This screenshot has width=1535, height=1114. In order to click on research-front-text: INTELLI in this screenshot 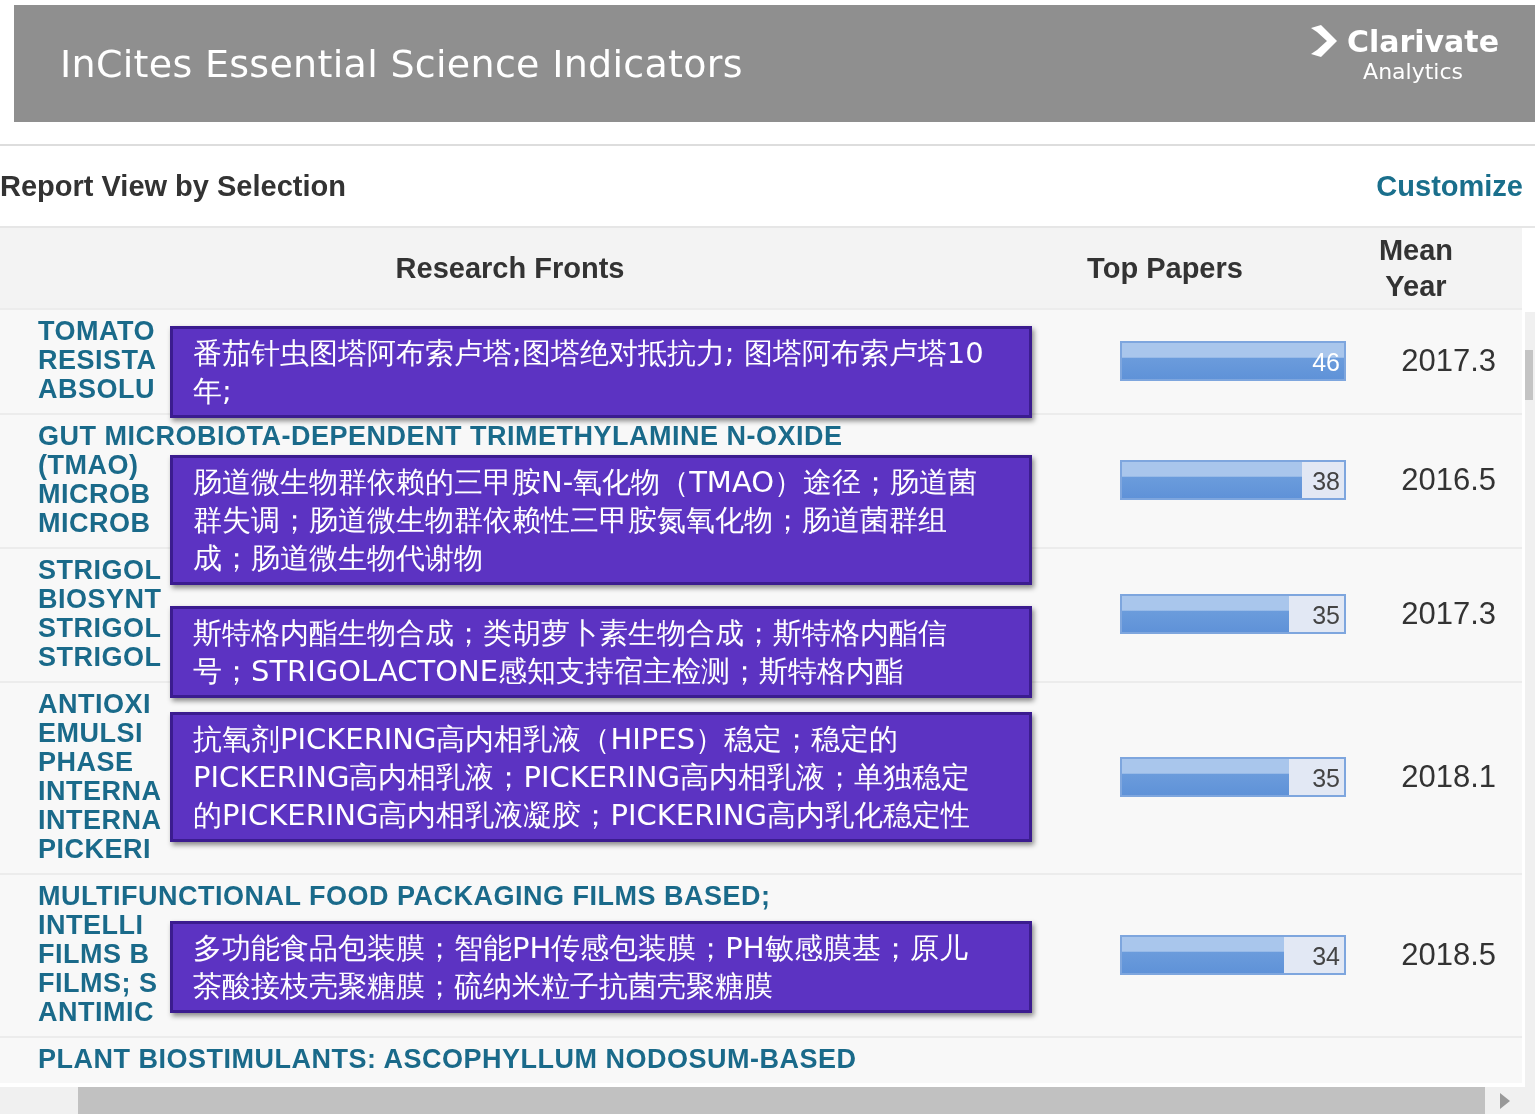, I will do `click(91, 925)`.